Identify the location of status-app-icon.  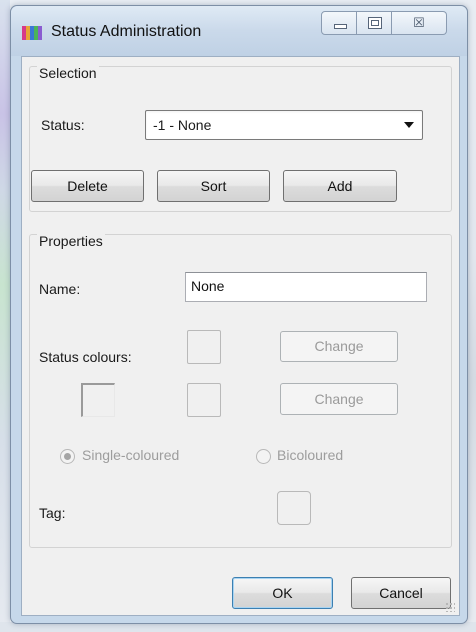
(32, 33).